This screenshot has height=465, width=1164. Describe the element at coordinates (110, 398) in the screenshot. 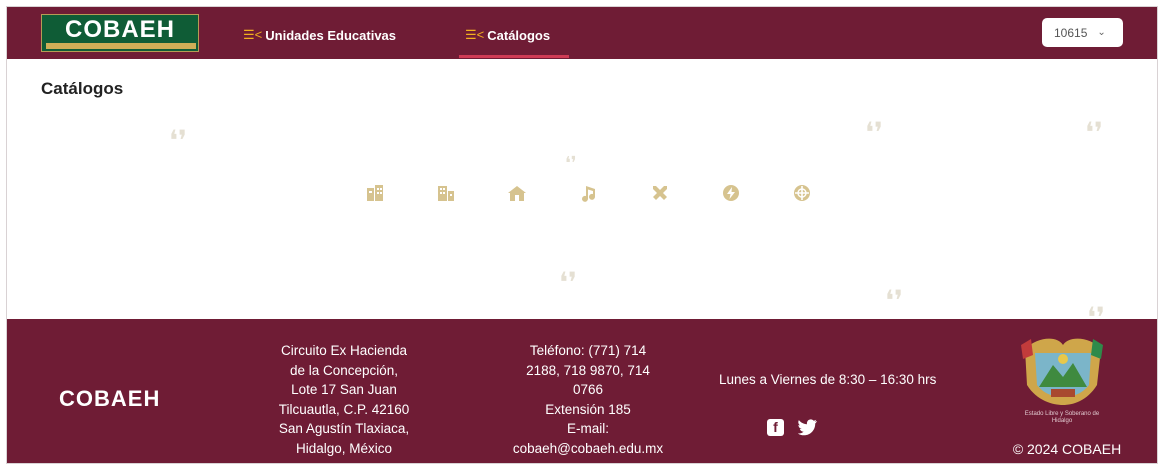

I see `footer-logo: COBAEH` at that location.